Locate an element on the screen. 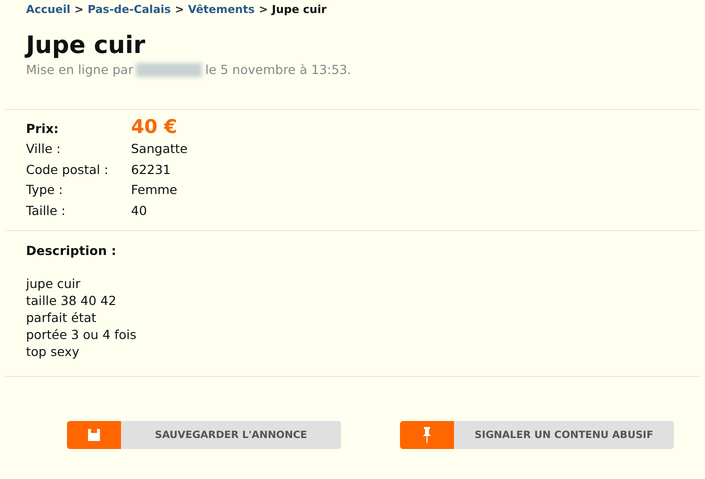 The height and width of the screenshot is (479, 705). breadcrumb-current: Jupe cuir is located at coordinates (299, 9).